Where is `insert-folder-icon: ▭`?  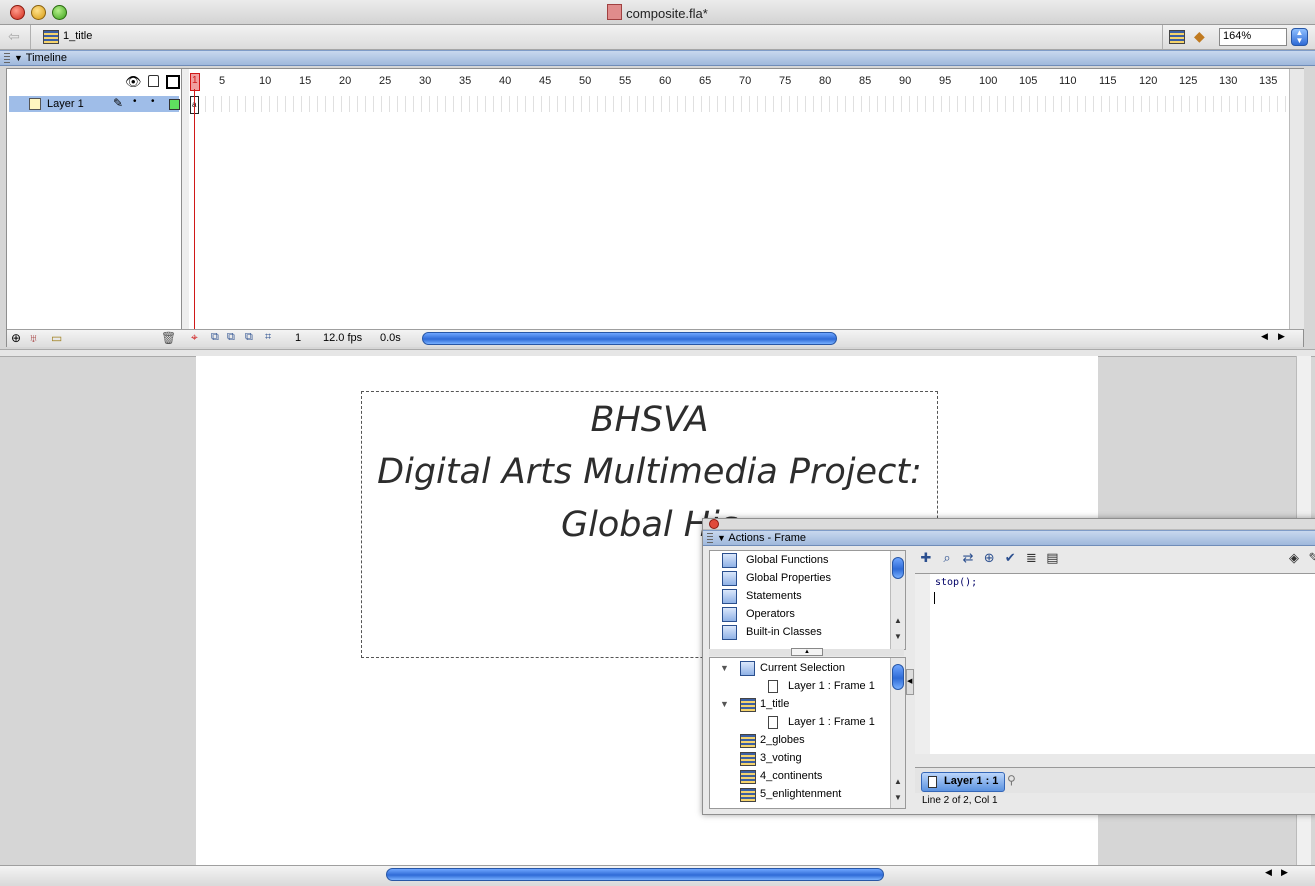
insert-folder-icon: ▭ is located at coordinates (56, 338).